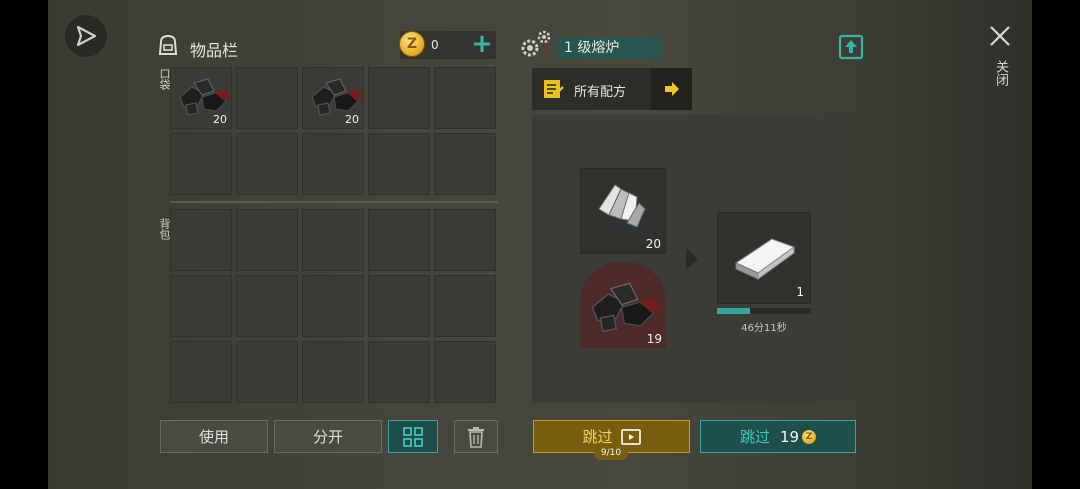 The height and width of the screenshot is (489, 1080). I want to click on iron-ingot-icon, so click(765, 259).